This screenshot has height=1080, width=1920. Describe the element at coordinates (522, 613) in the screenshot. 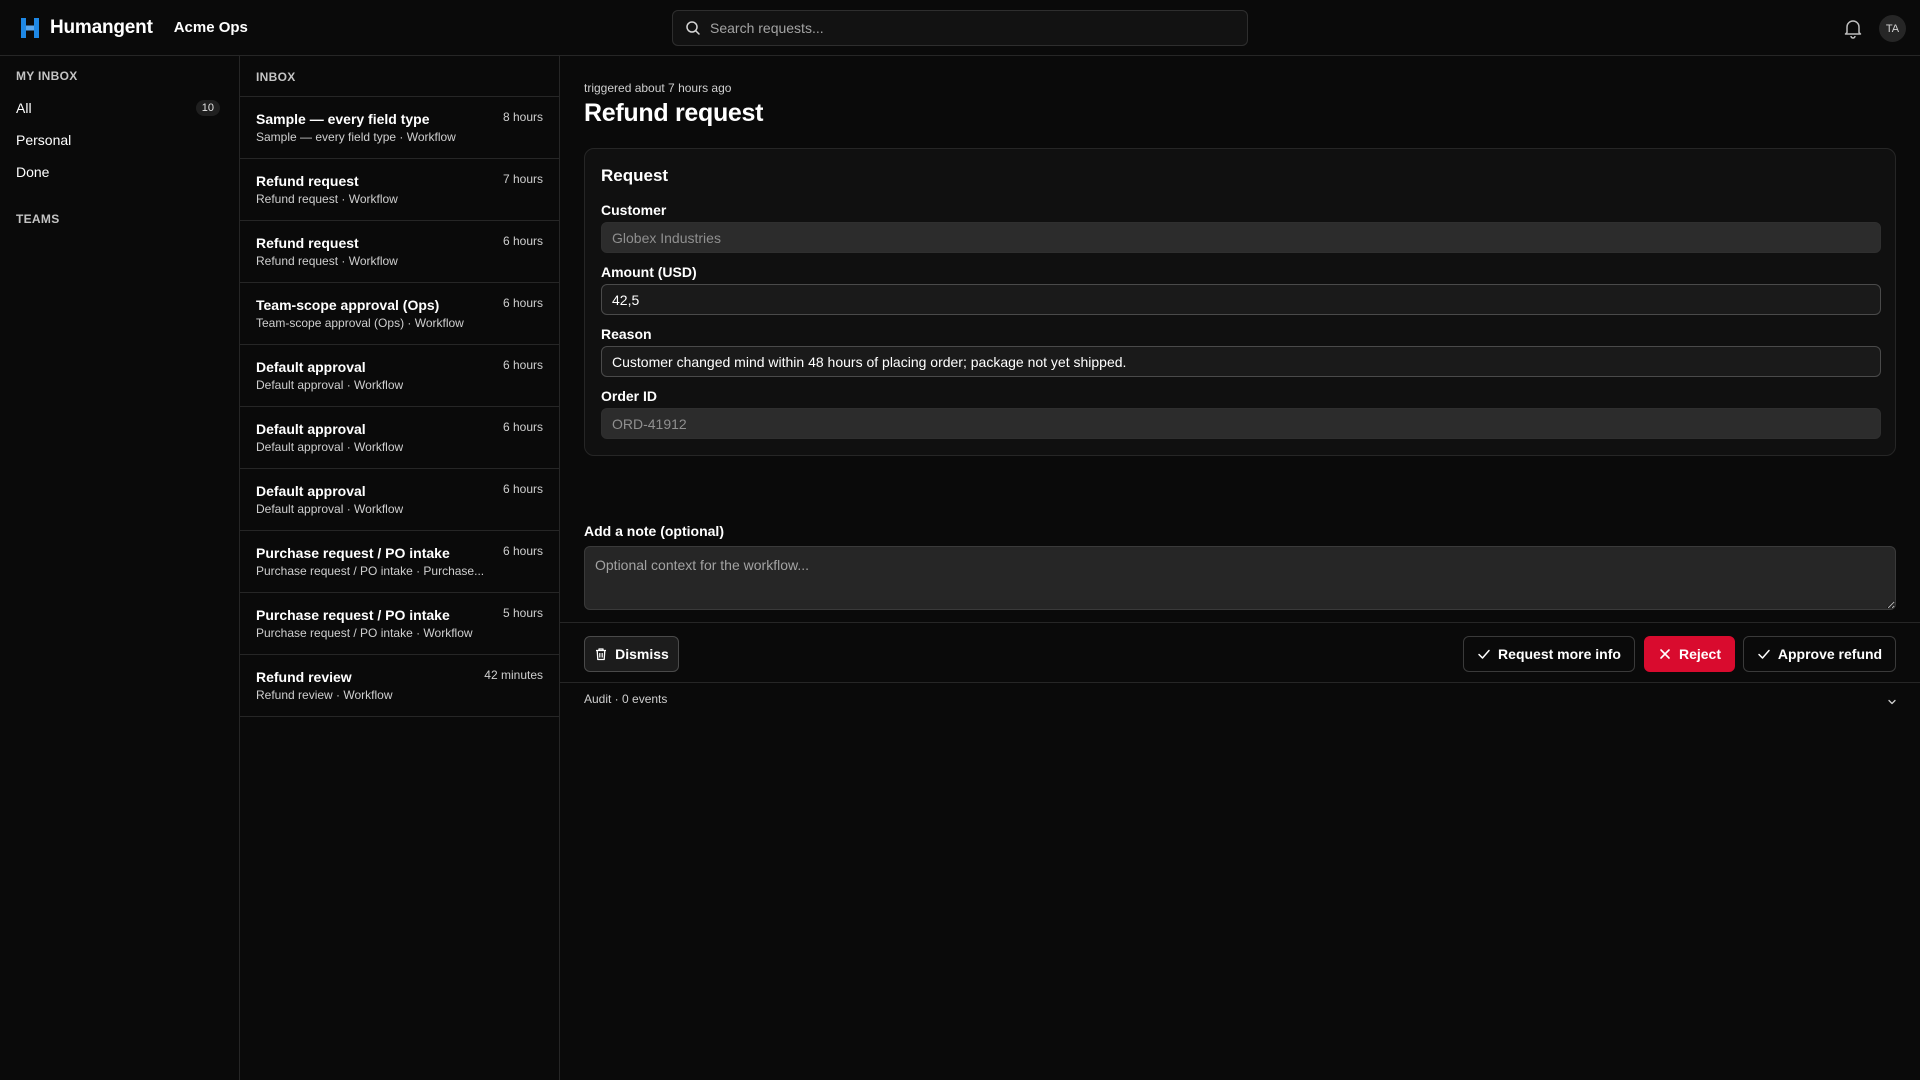

I see `inbox-item-time: 5 hours` at that location.